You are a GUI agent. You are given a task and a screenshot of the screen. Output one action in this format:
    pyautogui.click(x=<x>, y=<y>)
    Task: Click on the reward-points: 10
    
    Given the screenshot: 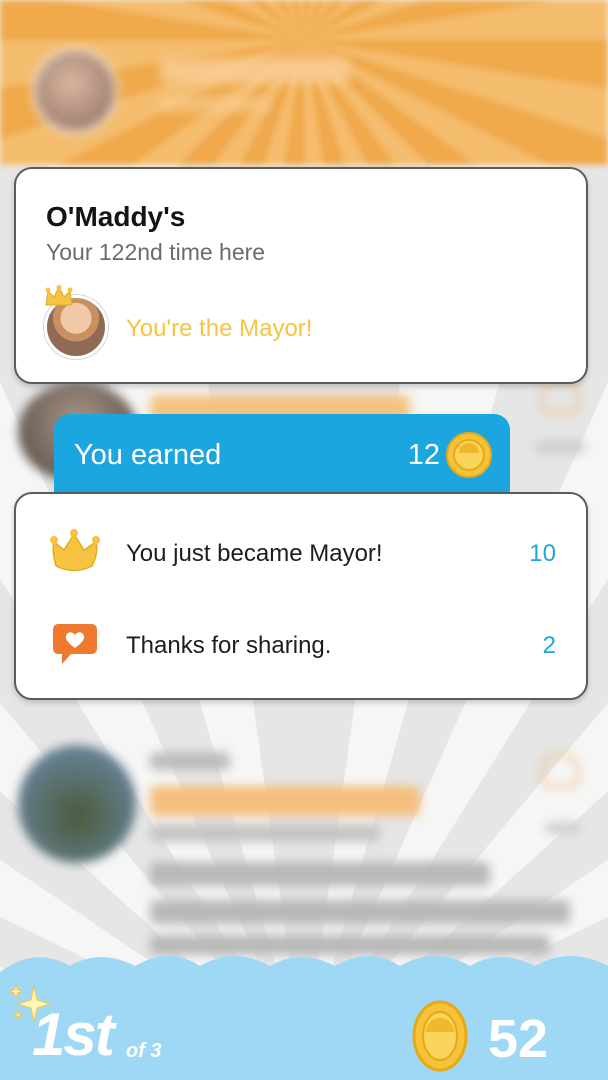 What is the action you would take?
    pyautogui.click(x=542, y=553)
    